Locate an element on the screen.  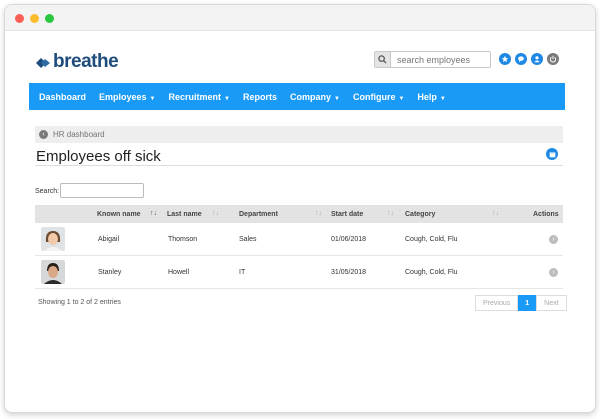
power-icon is located at coordinates (553, 59).